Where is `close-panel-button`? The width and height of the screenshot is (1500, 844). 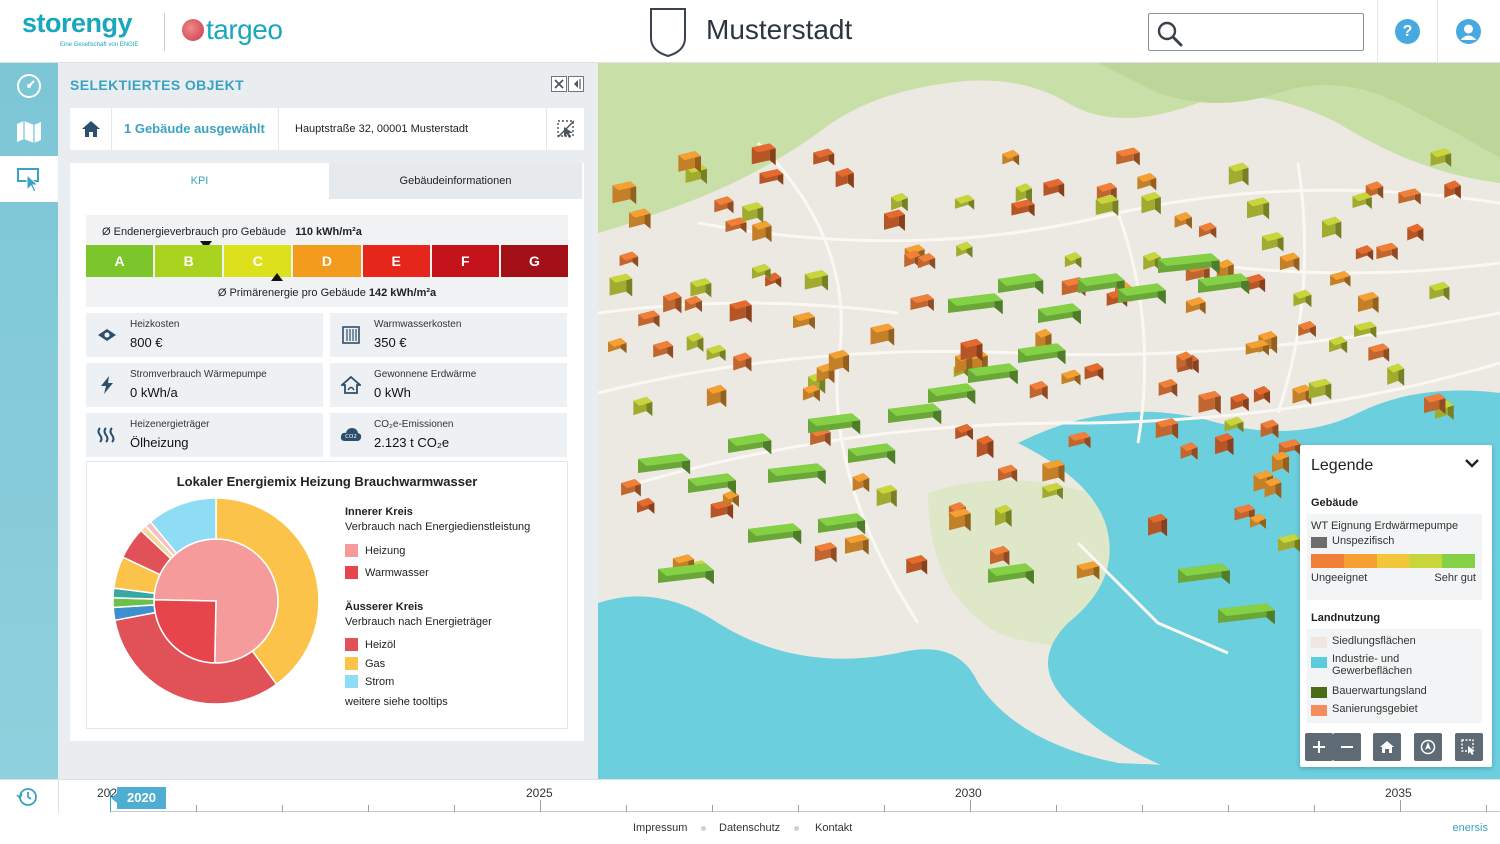 close-panel-button is located at coordinates (559, 84).